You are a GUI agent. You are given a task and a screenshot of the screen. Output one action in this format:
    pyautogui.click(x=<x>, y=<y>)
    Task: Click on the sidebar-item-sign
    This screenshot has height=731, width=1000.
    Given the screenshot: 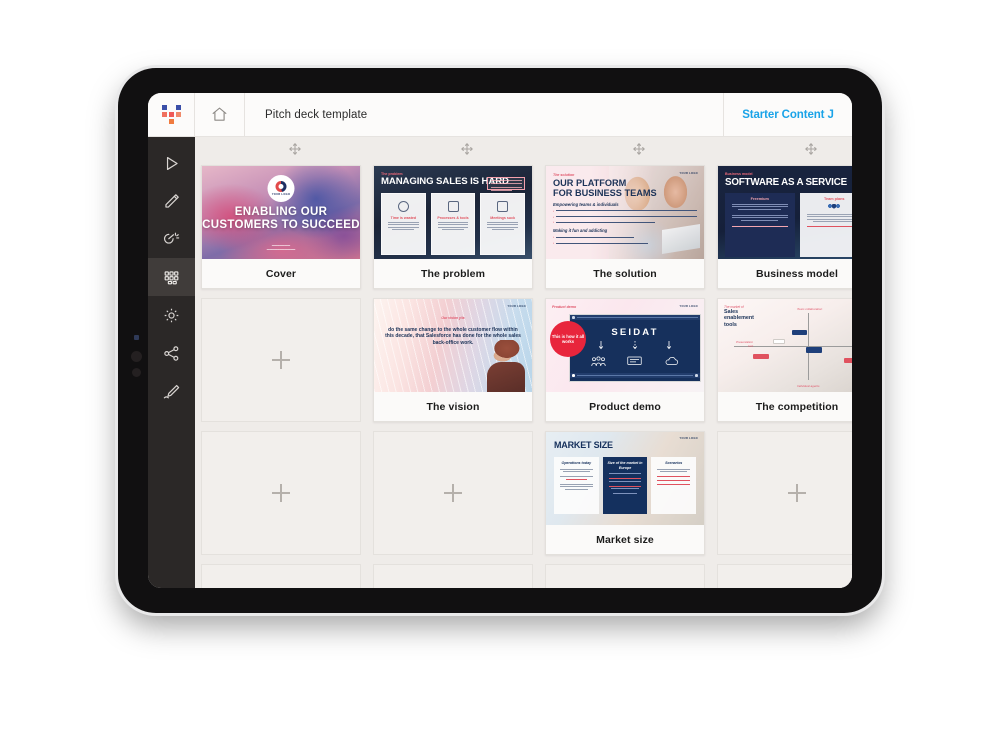 What is the action you would take?
    pyautogui.click(x=171, y=391)
    